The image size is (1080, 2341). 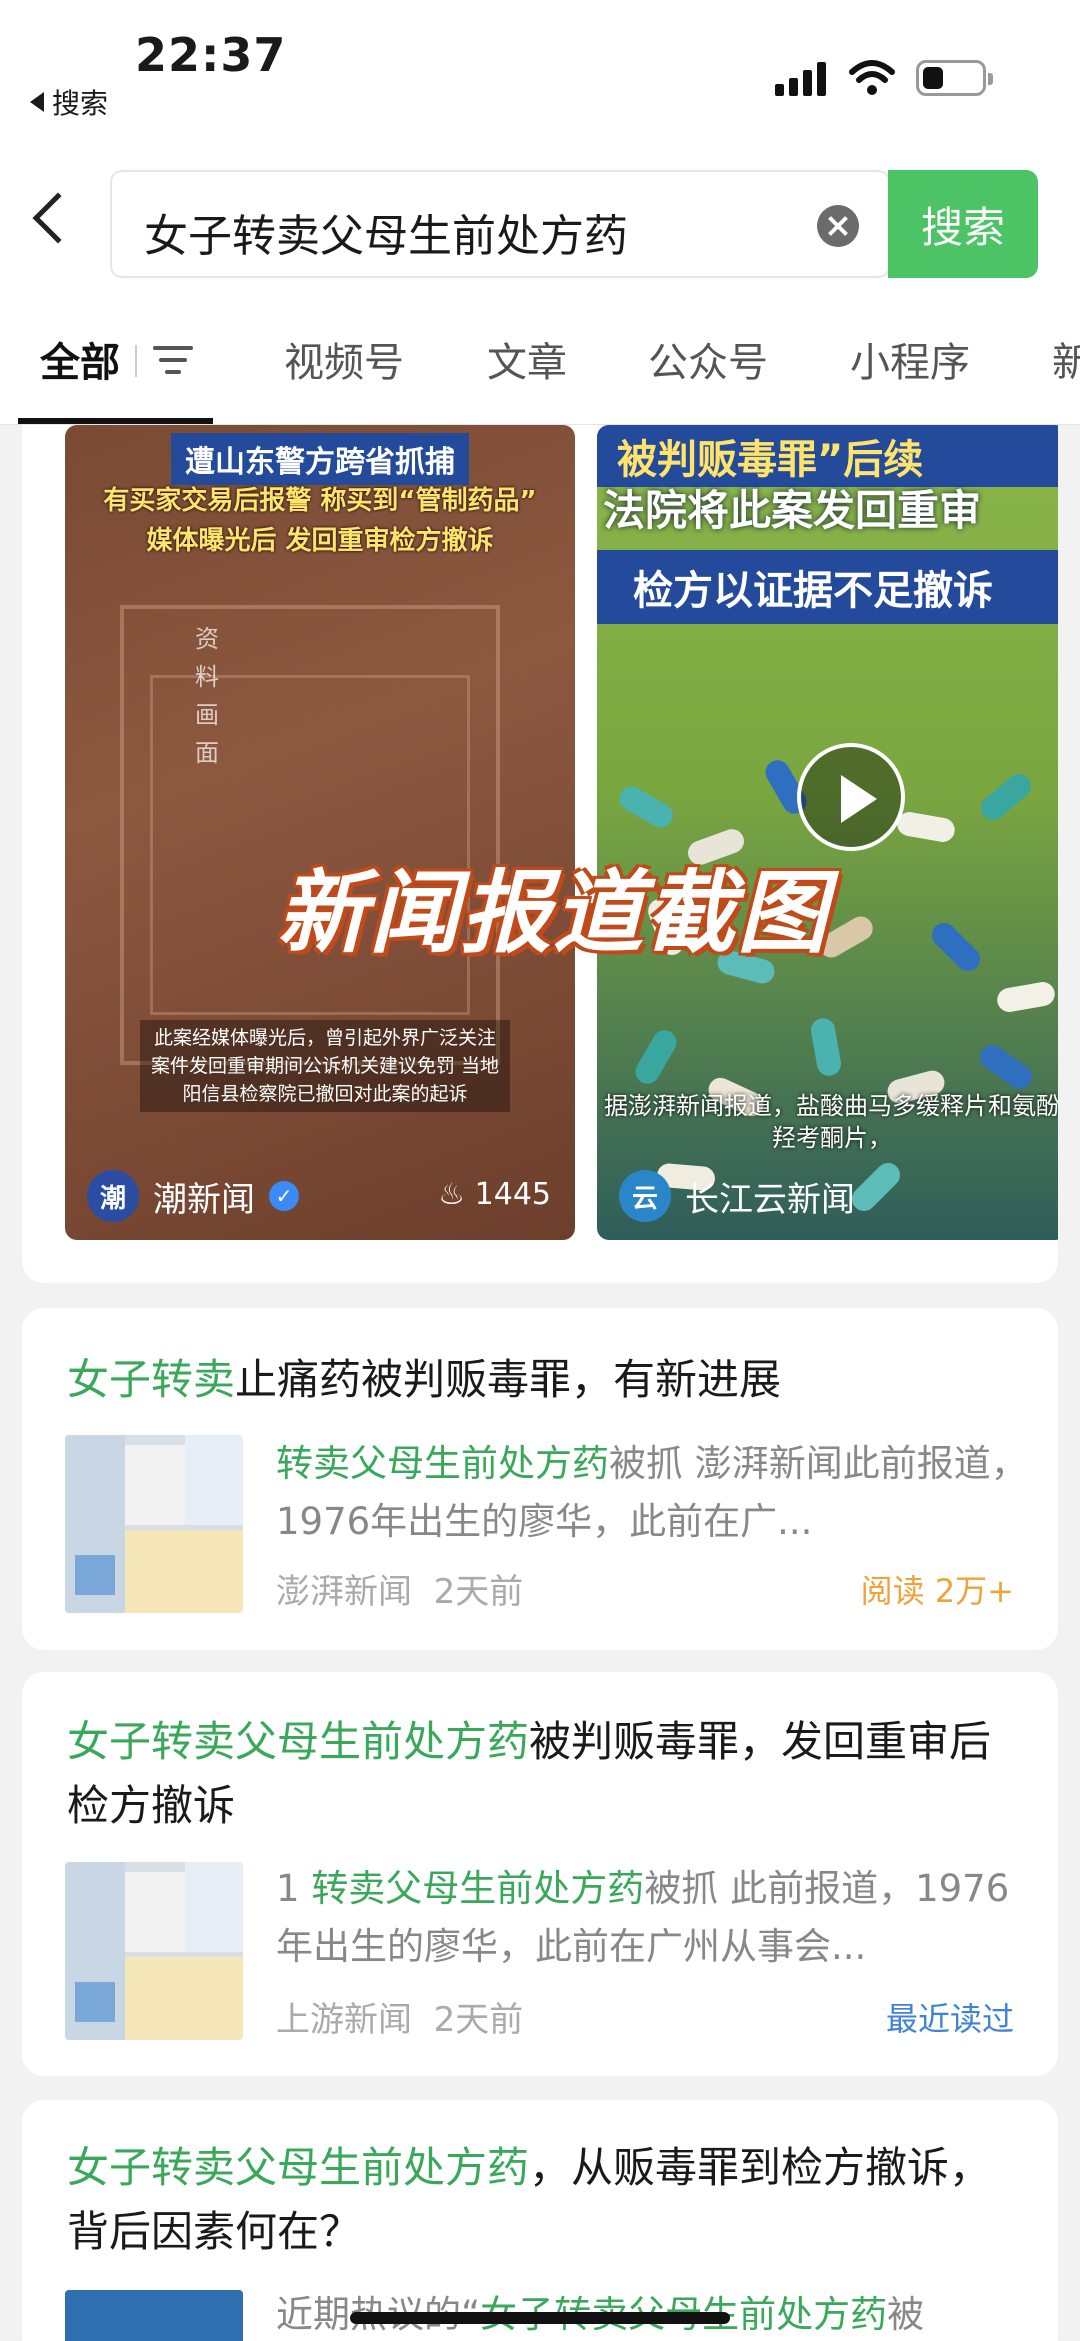 I want to click on title-text: 止痛药被判贩毒罪，有新进展, so click(x=508, y=1379).